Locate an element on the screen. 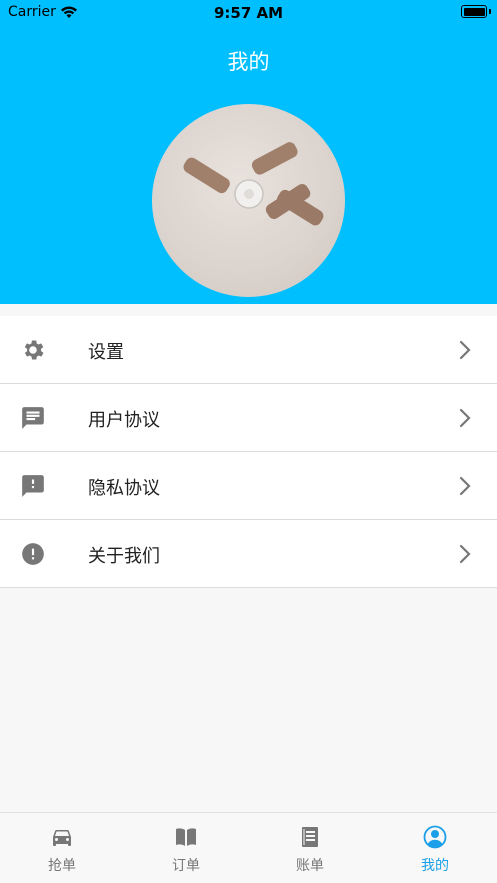 This screenshot has height=883, width=497. car-icon is located at coordinates (62, 838).